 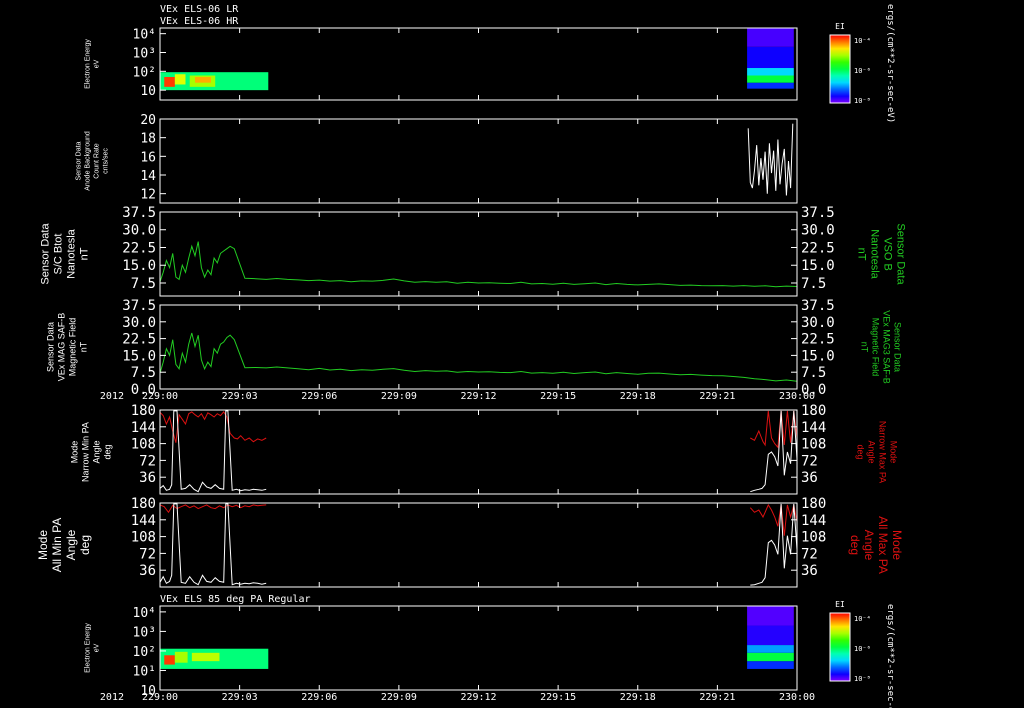 What do you see at coordinates (813, 521) in the screenshot?
I see `y-tick-label-right: 144` at bounding box center [813, 521].